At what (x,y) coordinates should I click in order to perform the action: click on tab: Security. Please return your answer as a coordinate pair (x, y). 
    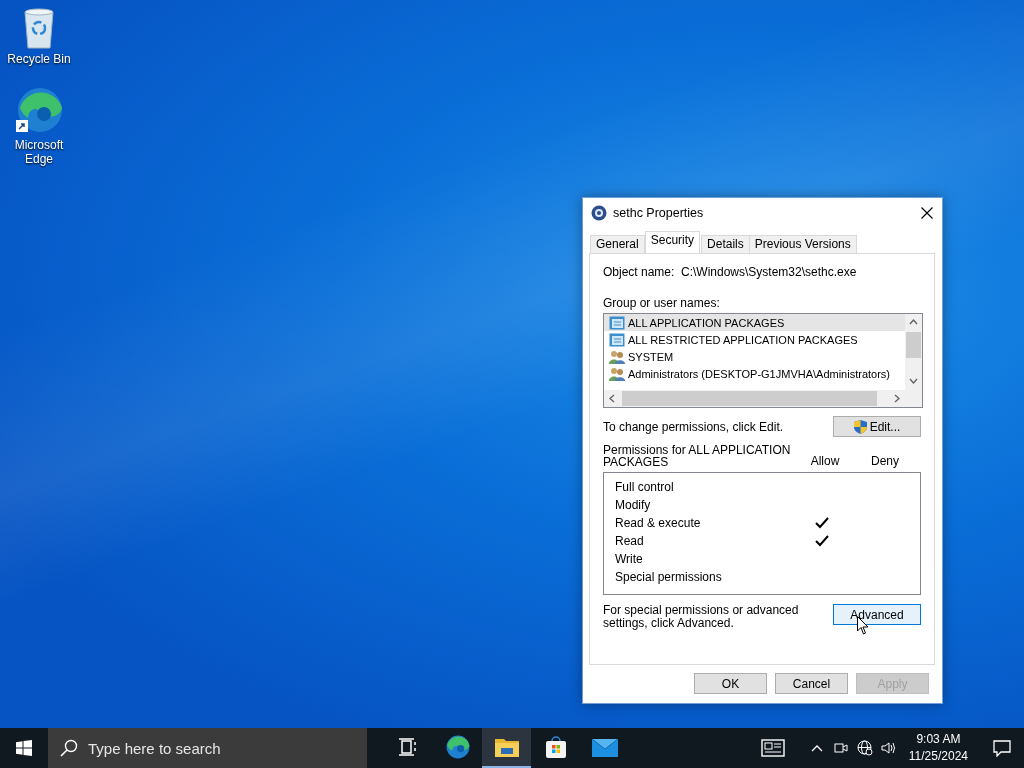
    Looking at the image, I should click on (672, 242).